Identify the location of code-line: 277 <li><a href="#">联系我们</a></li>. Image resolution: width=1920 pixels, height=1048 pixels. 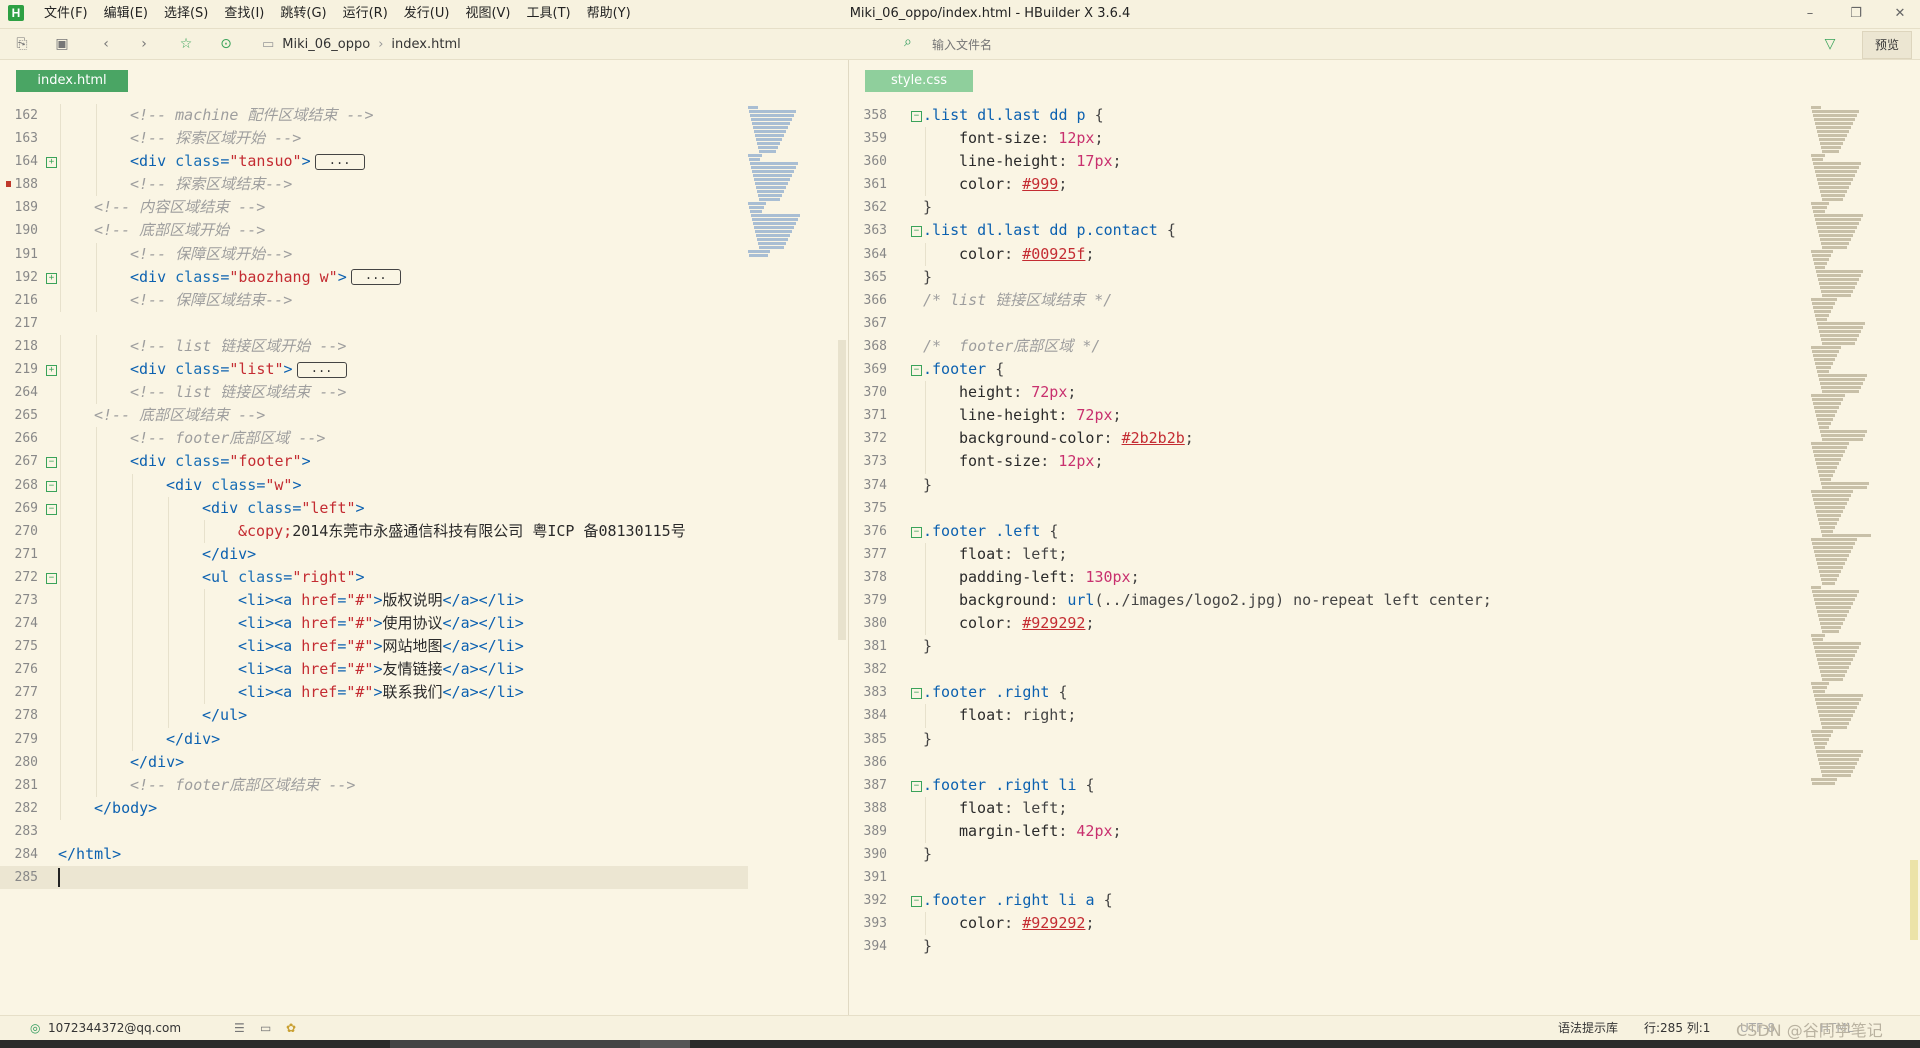
(374, 693).